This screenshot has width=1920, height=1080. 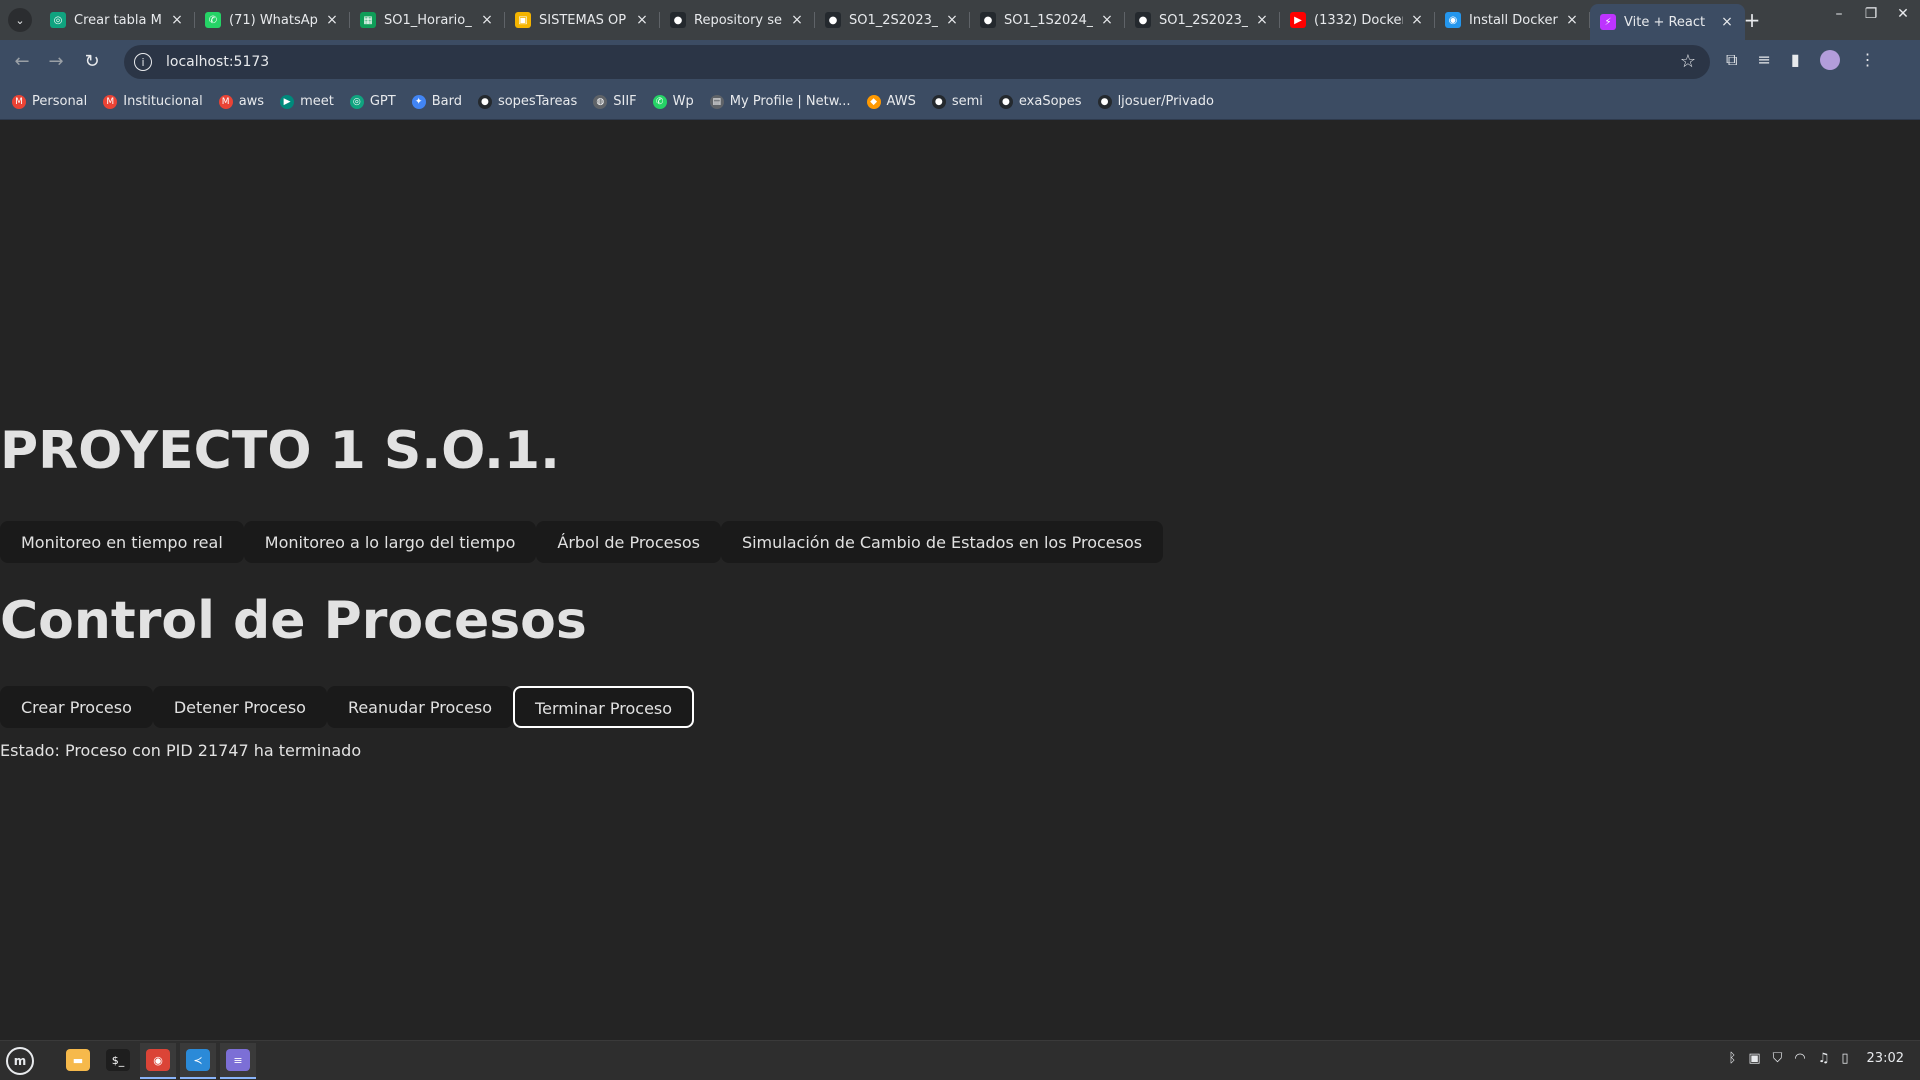 What do you see at coordinates (659, 101) in the screenshot?
I see `whatsapp-icon: ✆` at bounding box center [659, 101].